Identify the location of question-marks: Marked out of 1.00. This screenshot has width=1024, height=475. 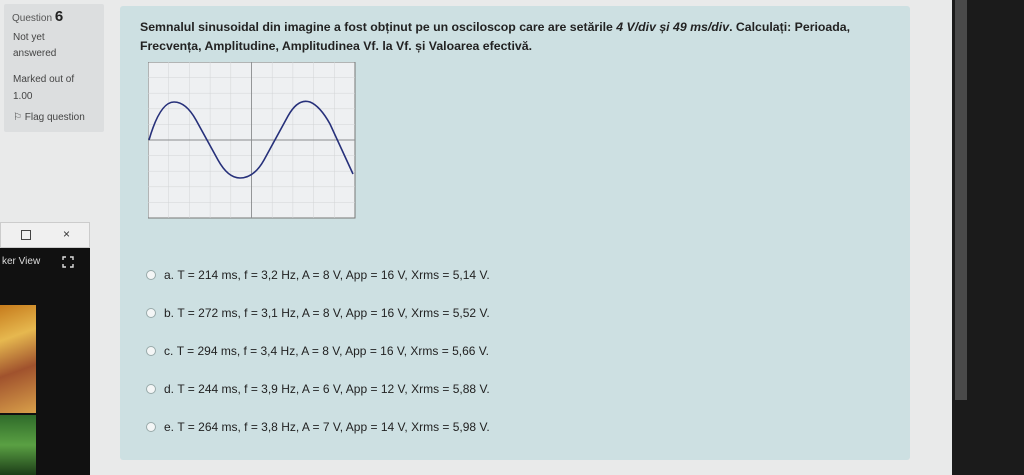
(44, 88).